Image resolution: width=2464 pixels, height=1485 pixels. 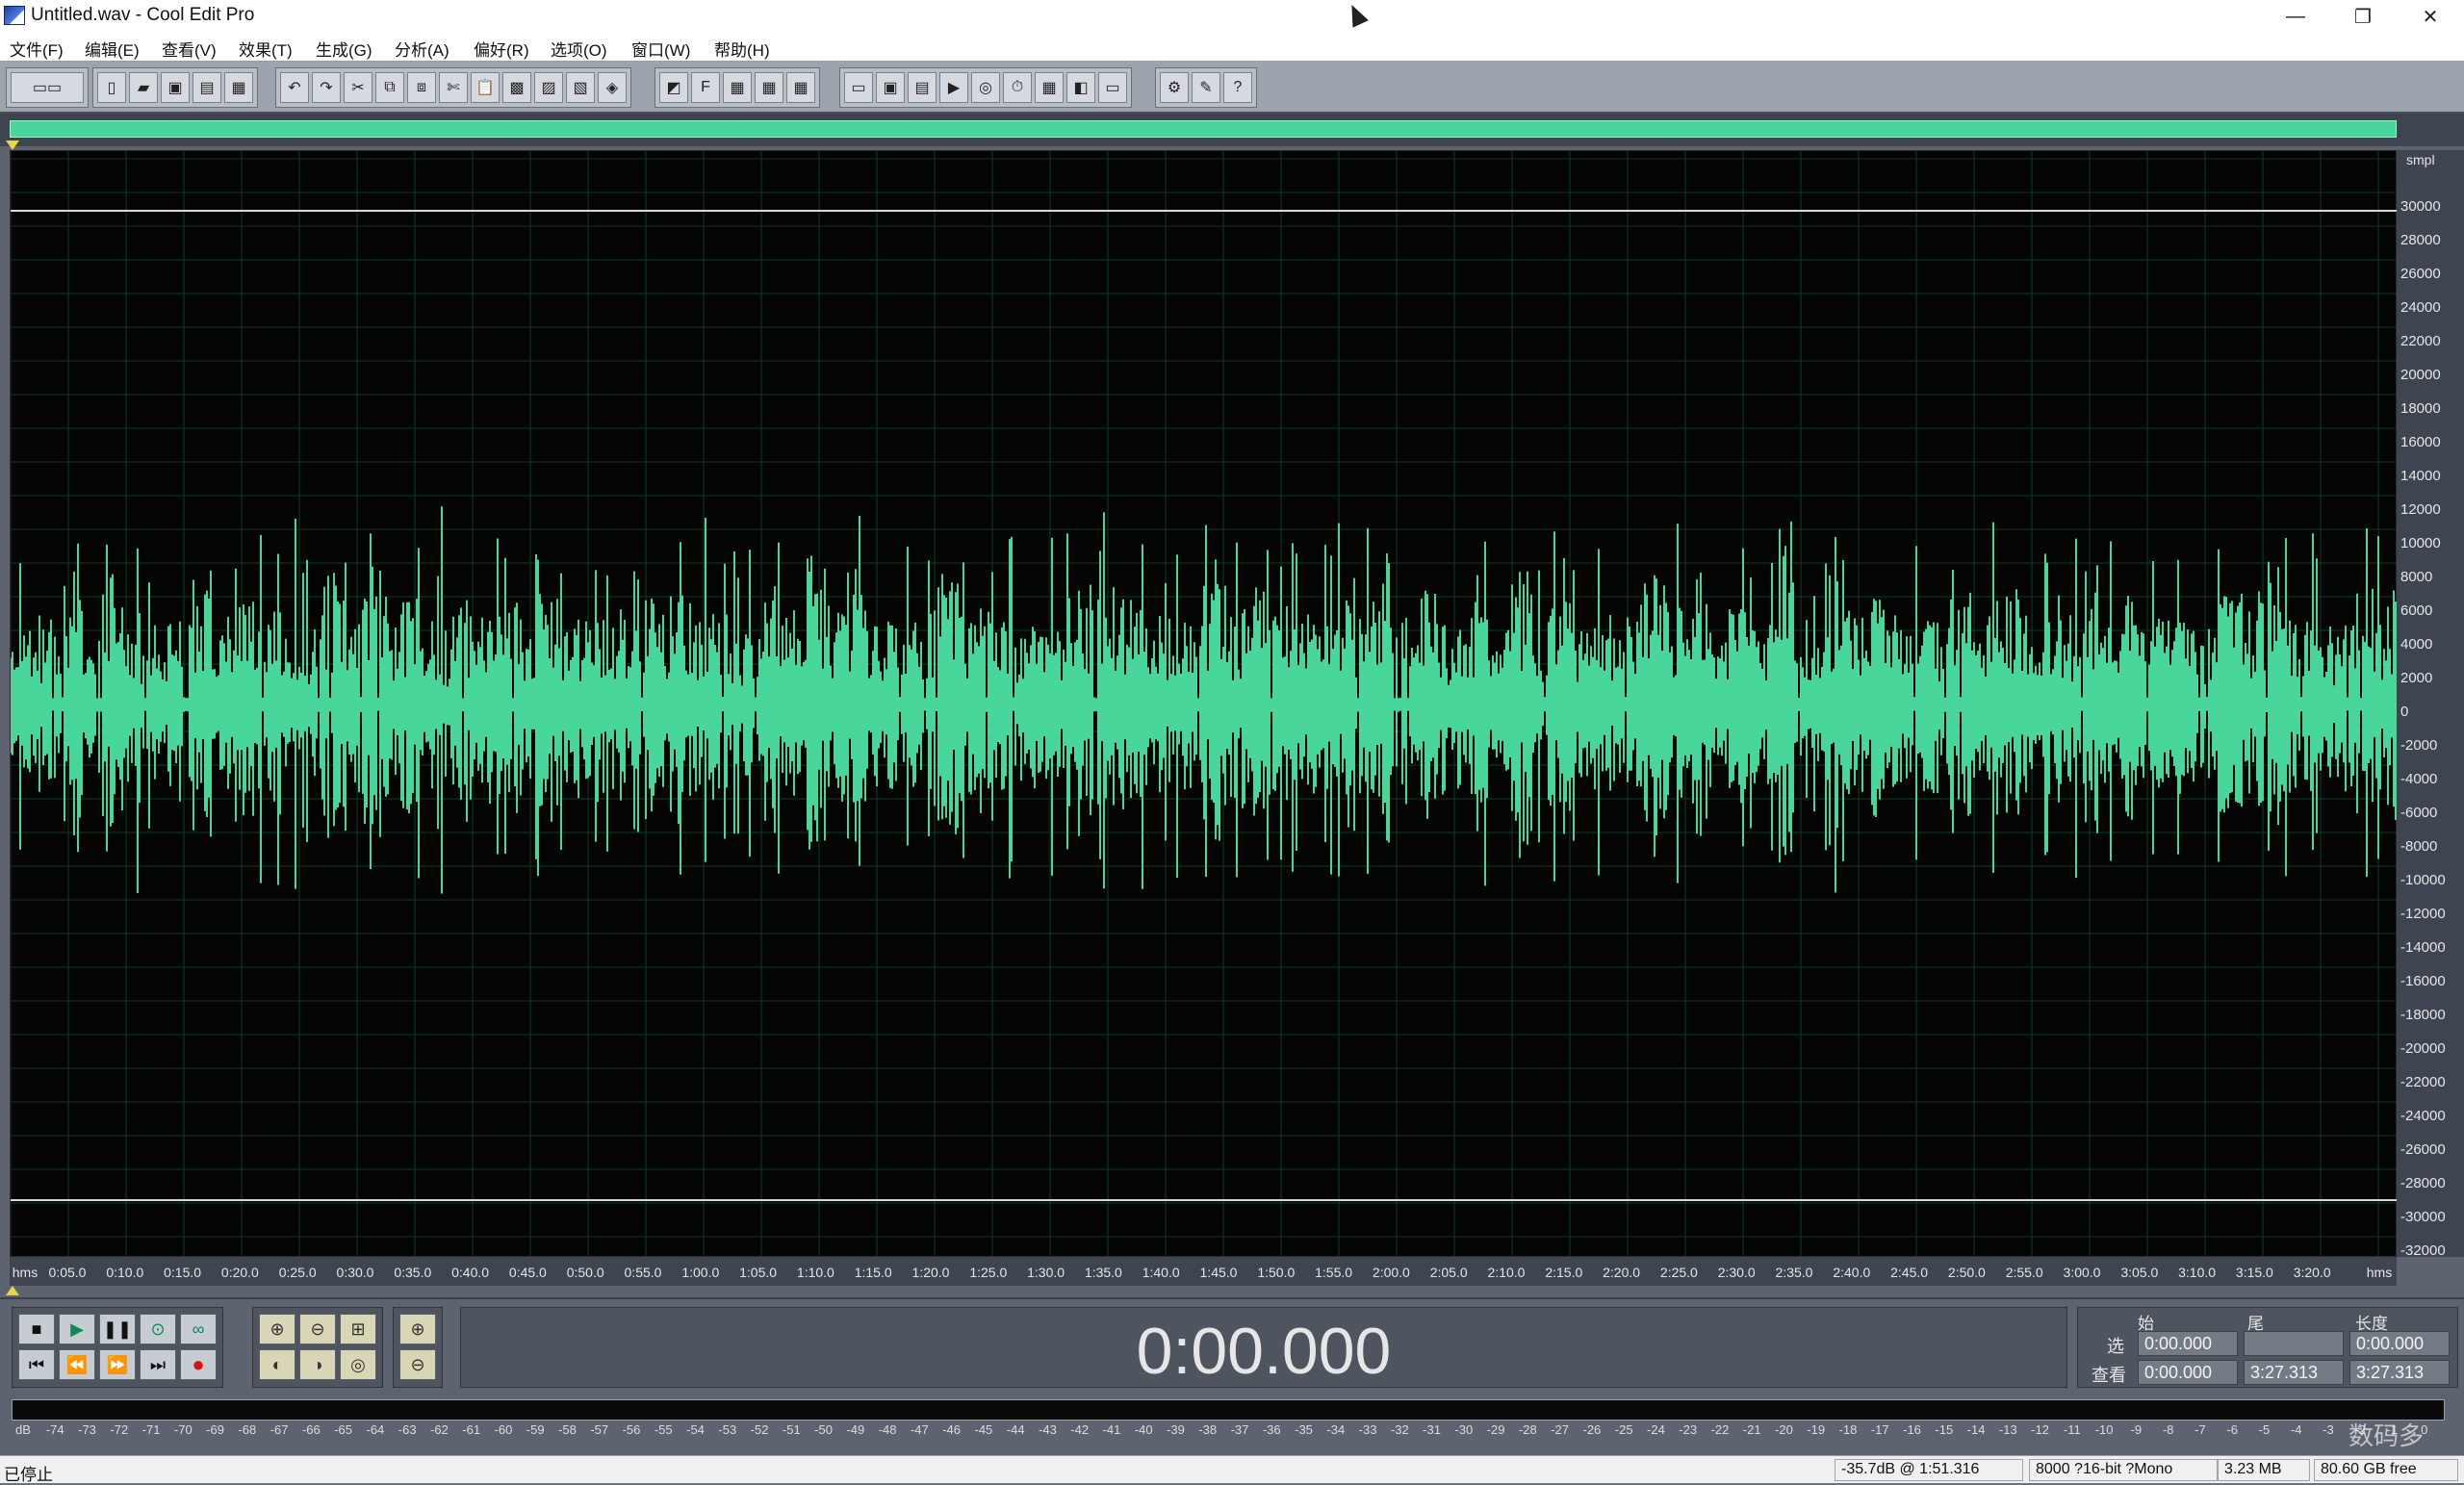 What do you see at coordinates (117, 1364) in the screenshot?
I see `fast-forward-button: ⏩` at bounding box center [117, 1364].